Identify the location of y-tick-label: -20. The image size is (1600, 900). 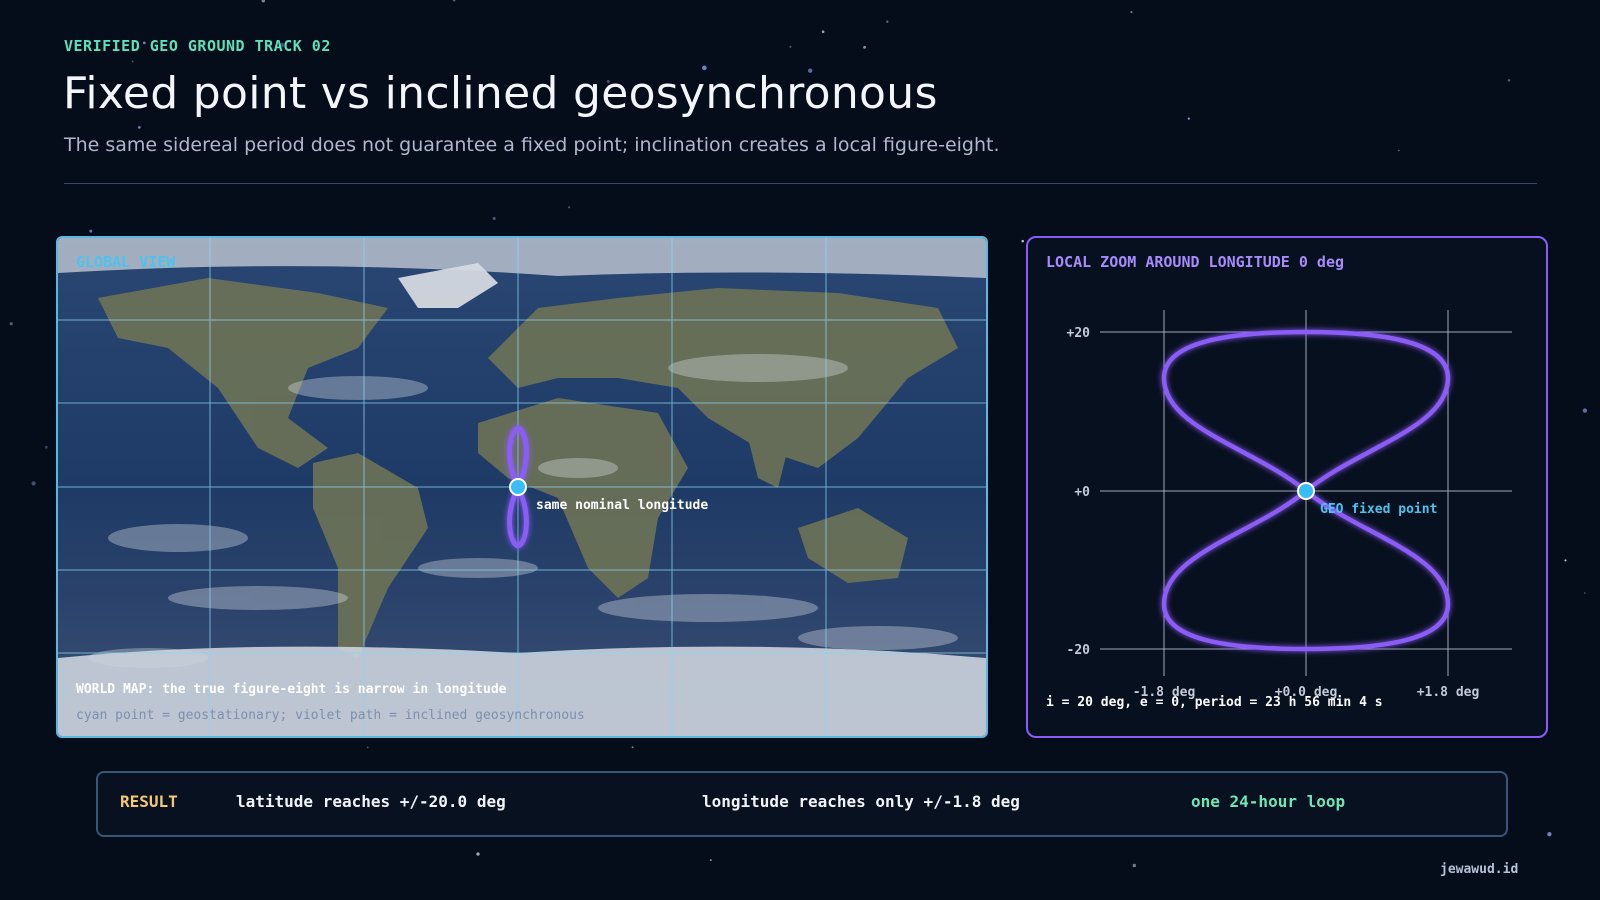
(1079, 650).